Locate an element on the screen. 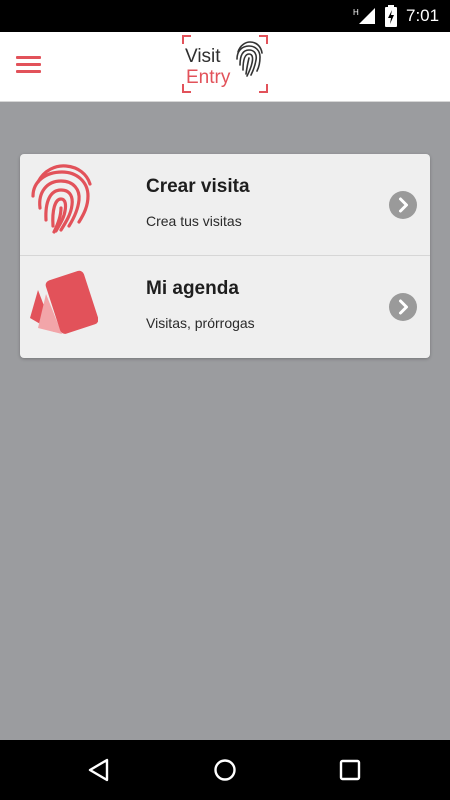 The image size is (450, 800). navigation-bar is located at coordinates (225, 770).